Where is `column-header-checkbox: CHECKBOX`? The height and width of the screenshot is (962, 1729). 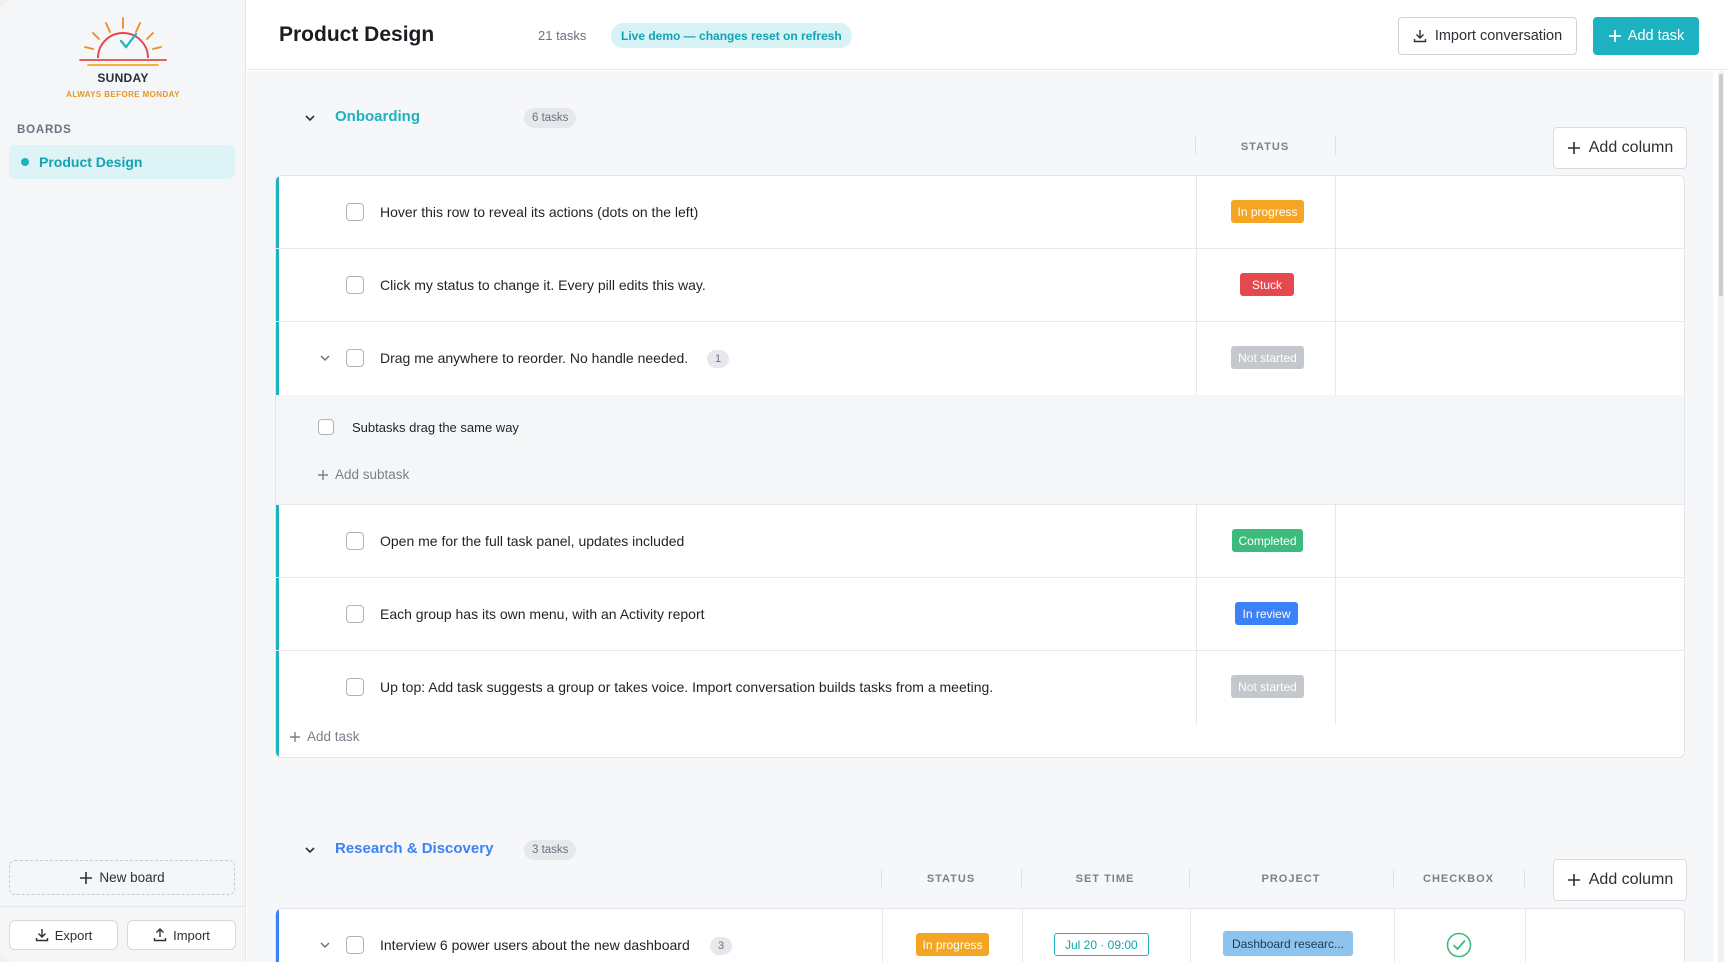 column-header-checkbox: CHECKBOX is located at coordinates (1458, 879).